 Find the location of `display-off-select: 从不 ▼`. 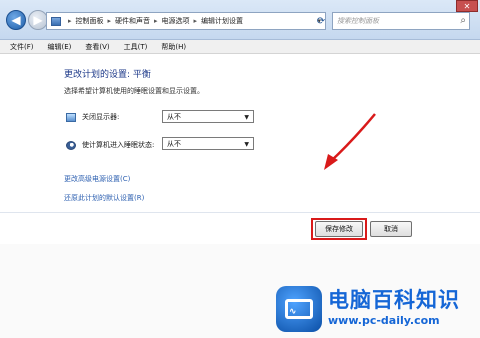

display-off-select: 从不 ▼ is located at coordinates (208, 116).